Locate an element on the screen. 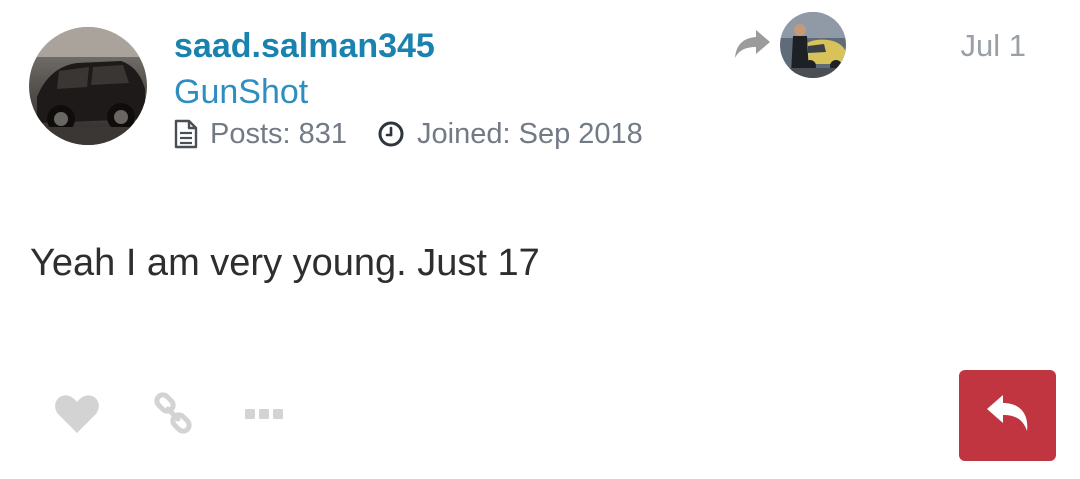  joined-stat: Joined: Sep 2018 is located at coordinates (510, 134).